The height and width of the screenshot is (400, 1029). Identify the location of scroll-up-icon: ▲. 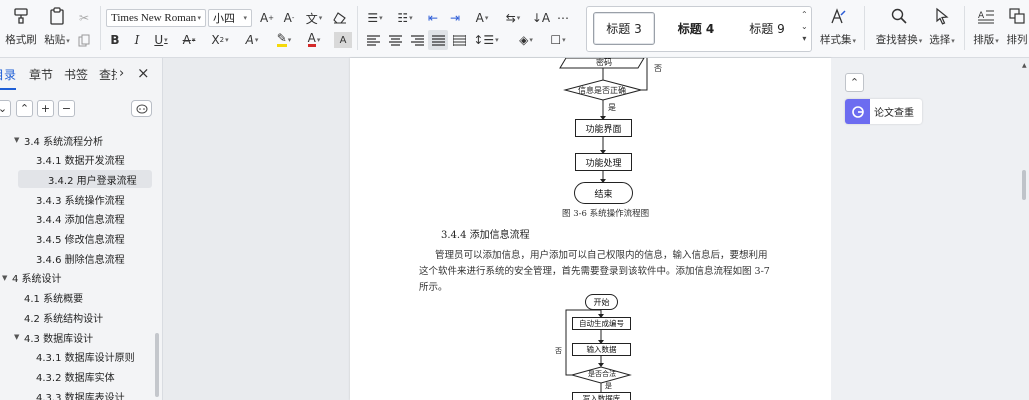
(1024, 65).